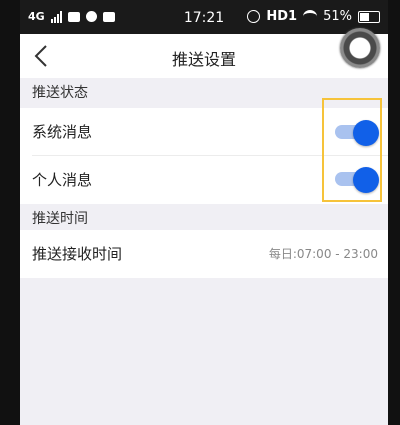 The width and height of the screenshot is (400, 425). Describe the element at coordinates (62, 180) in the screenshot. I see `row-label-personal-message: 个人消息` at that location.